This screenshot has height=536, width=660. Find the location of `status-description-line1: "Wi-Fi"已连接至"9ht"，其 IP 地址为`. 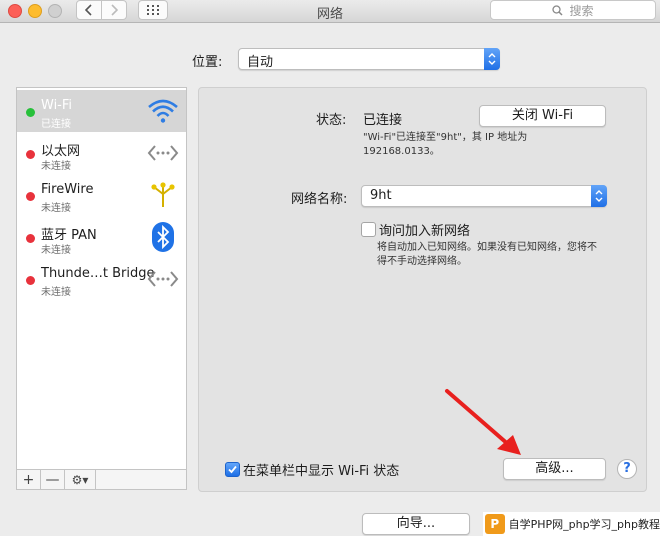

status-description-line1: "Wi-Fi"已连接至"9ht"，其 IP 地址为 is located at coordinates (445, 137).